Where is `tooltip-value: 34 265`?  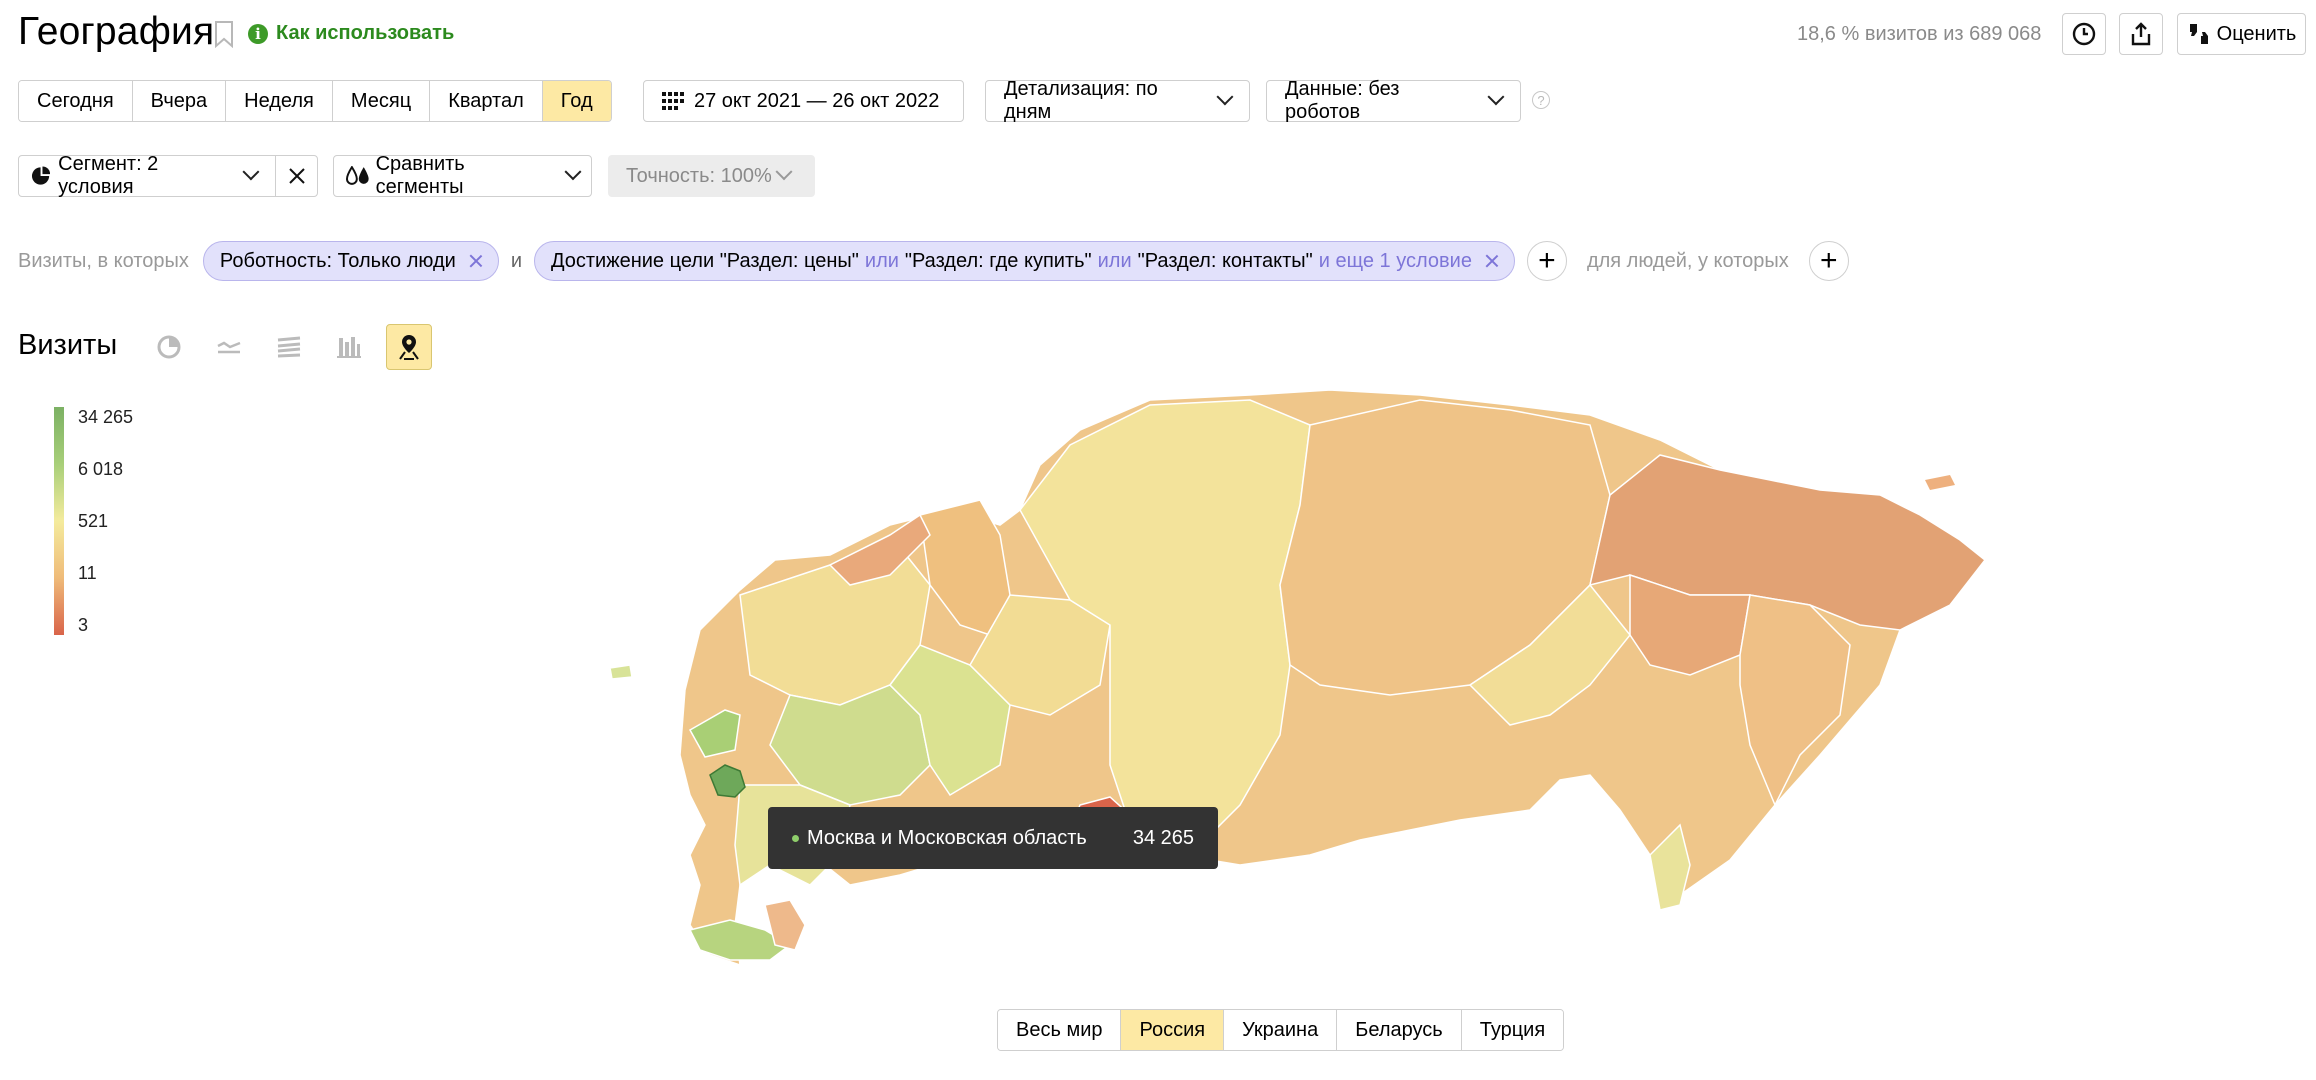 tooltip-value: 34 265 is located at coordinates (1163, 837).